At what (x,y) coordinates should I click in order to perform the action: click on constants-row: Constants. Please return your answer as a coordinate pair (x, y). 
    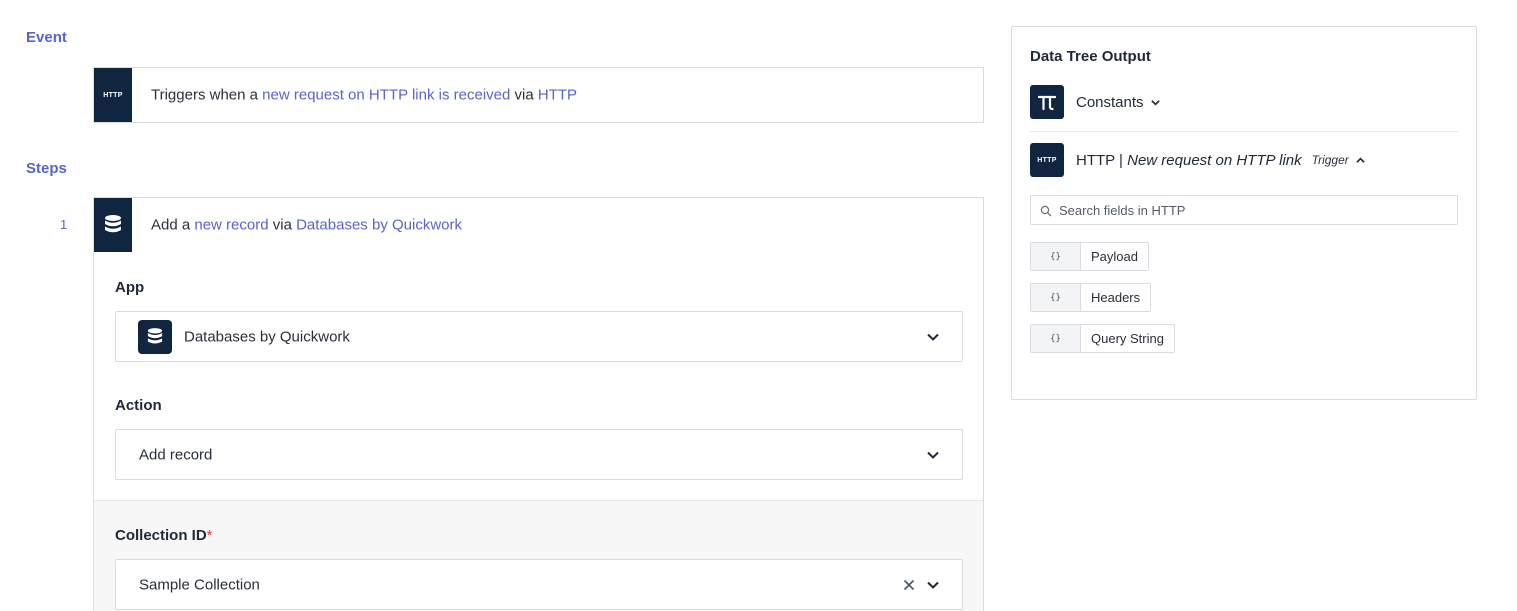
    Looking at the image, I should click on (1095, 102).